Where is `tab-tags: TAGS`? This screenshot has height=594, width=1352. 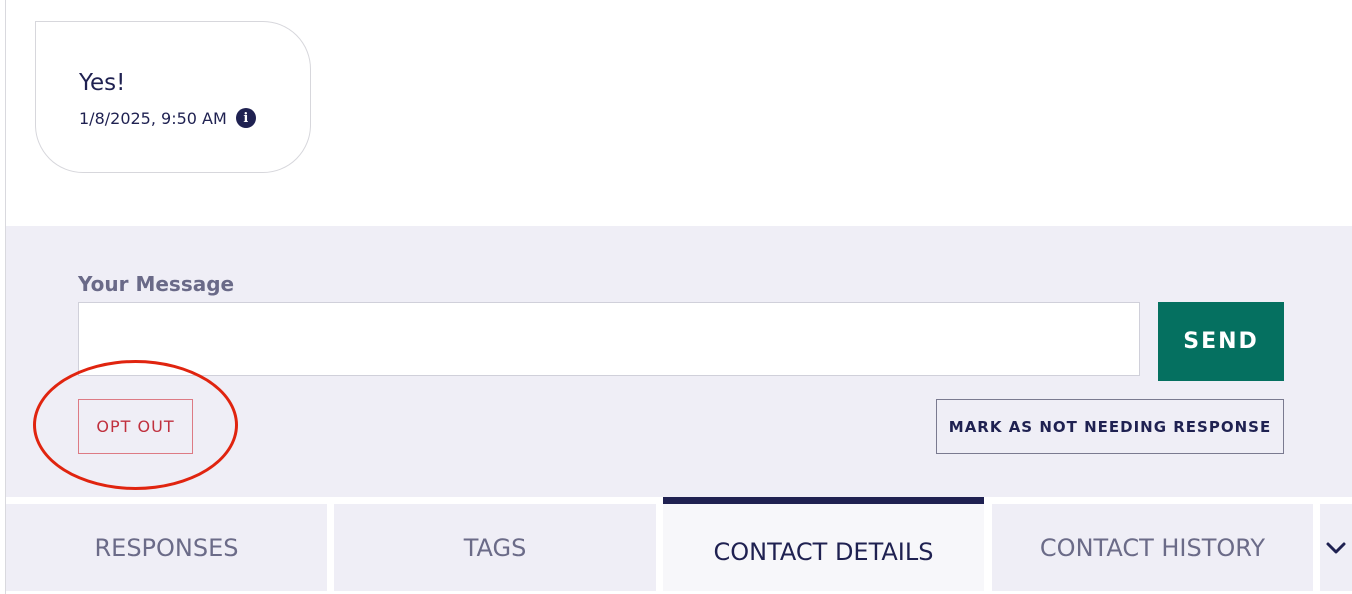 tab-tags: TAGS is located at coordinates (495, 547).